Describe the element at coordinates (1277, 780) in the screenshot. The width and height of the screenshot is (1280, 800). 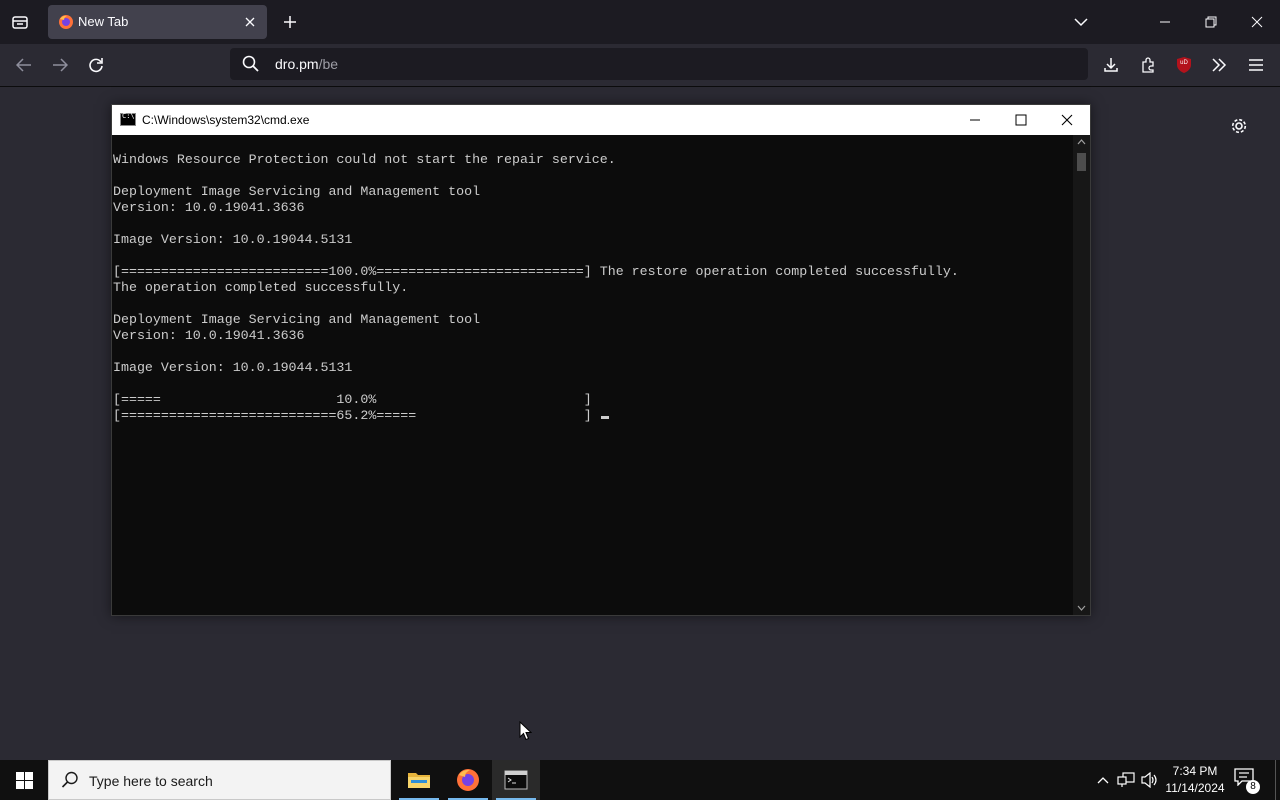
I see `show-desktop-button` at that location.